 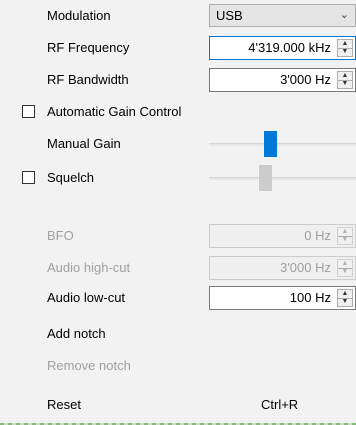 What do you see at coordinates (84, 143) in the screenshot?
I see `manual-gain-label: Manual Gain` at bounding box center [84, 143].